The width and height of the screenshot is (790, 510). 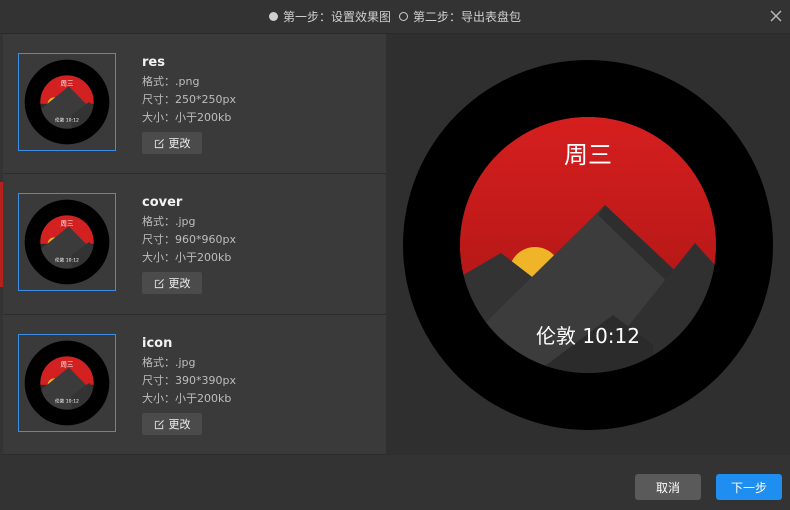 I want to click on city-time-label: 伦敦 10:12, so click(x=588, y=336).